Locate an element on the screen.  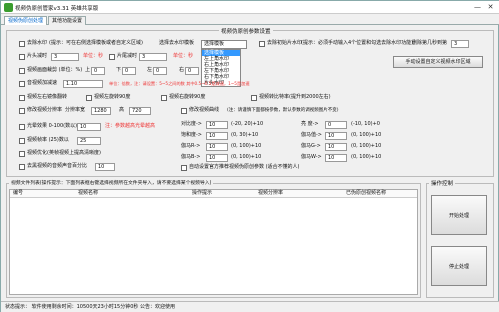
fps-input: 25 is located at coordinates (89, 141).